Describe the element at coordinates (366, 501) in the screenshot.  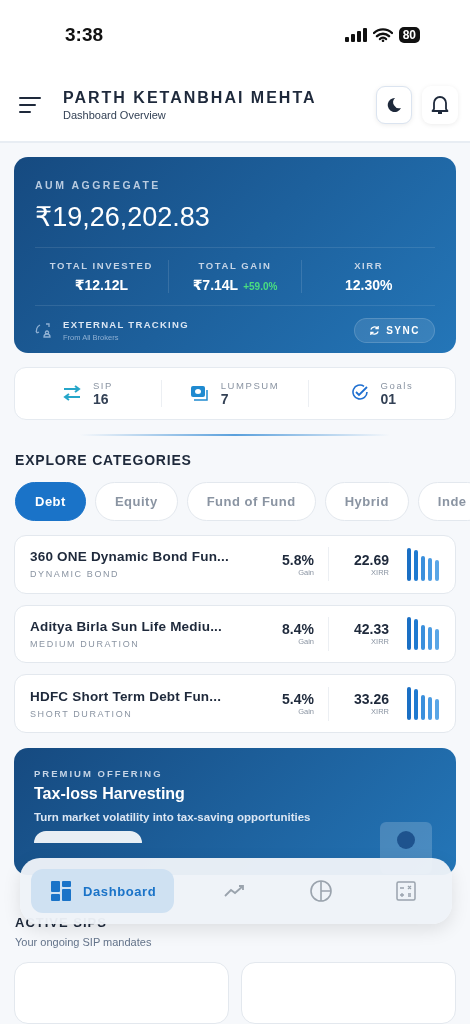
I see `category-tab: Hybrid` at that location.